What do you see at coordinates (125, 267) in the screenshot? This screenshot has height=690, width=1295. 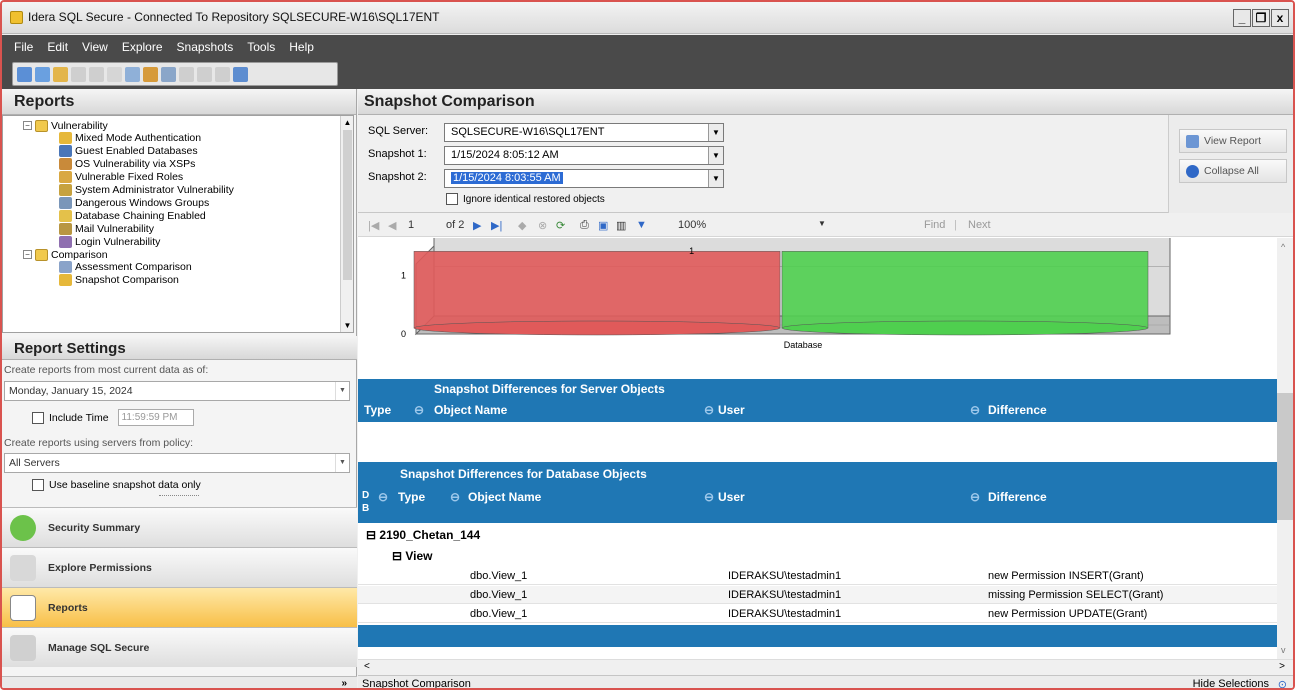 I see `tree-item: Assessment Comparison` at bounding box center [125, 267].